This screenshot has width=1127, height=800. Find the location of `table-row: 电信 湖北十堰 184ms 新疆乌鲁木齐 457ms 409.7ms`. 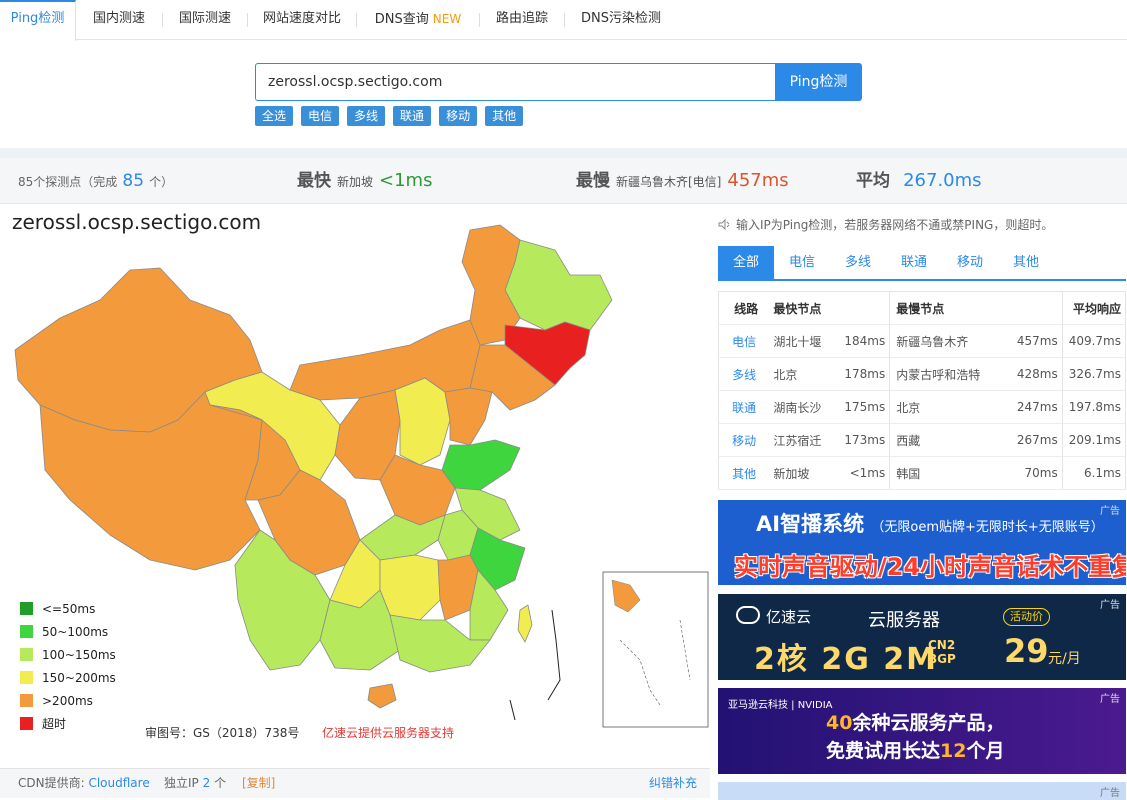

table-row: 电信 湖北十堰 184ms 新疆乌鲁木齐 457ms 409.7ms is located at coordinates (922, 341).